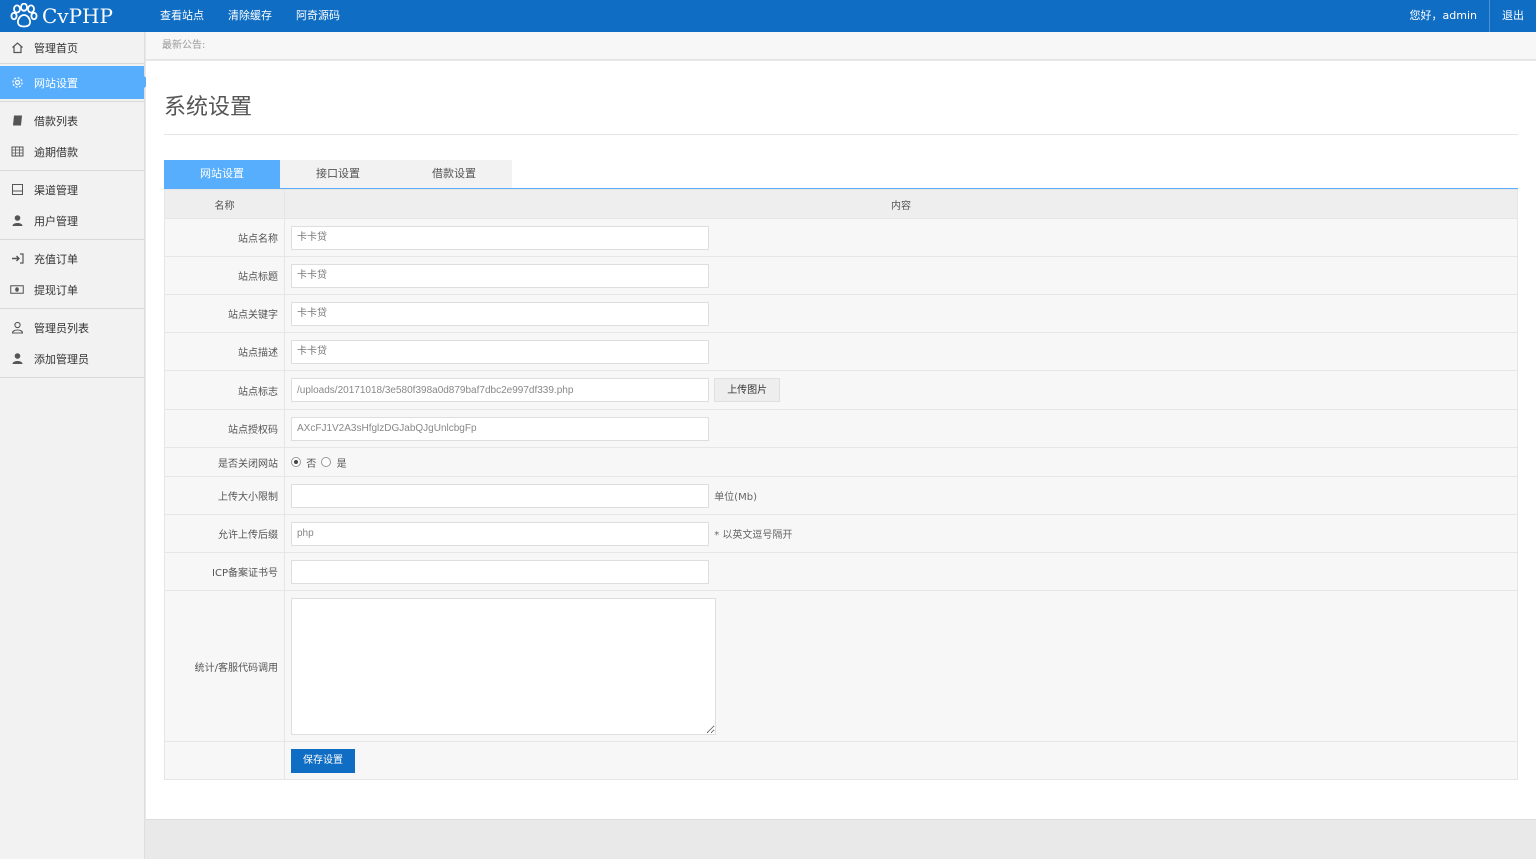 The width and height of the screenshot is (1536, 859). What do you see at coordinates (17, 83) in the screenshot?
I see `gear-icon` at bounding box center [17, 83].